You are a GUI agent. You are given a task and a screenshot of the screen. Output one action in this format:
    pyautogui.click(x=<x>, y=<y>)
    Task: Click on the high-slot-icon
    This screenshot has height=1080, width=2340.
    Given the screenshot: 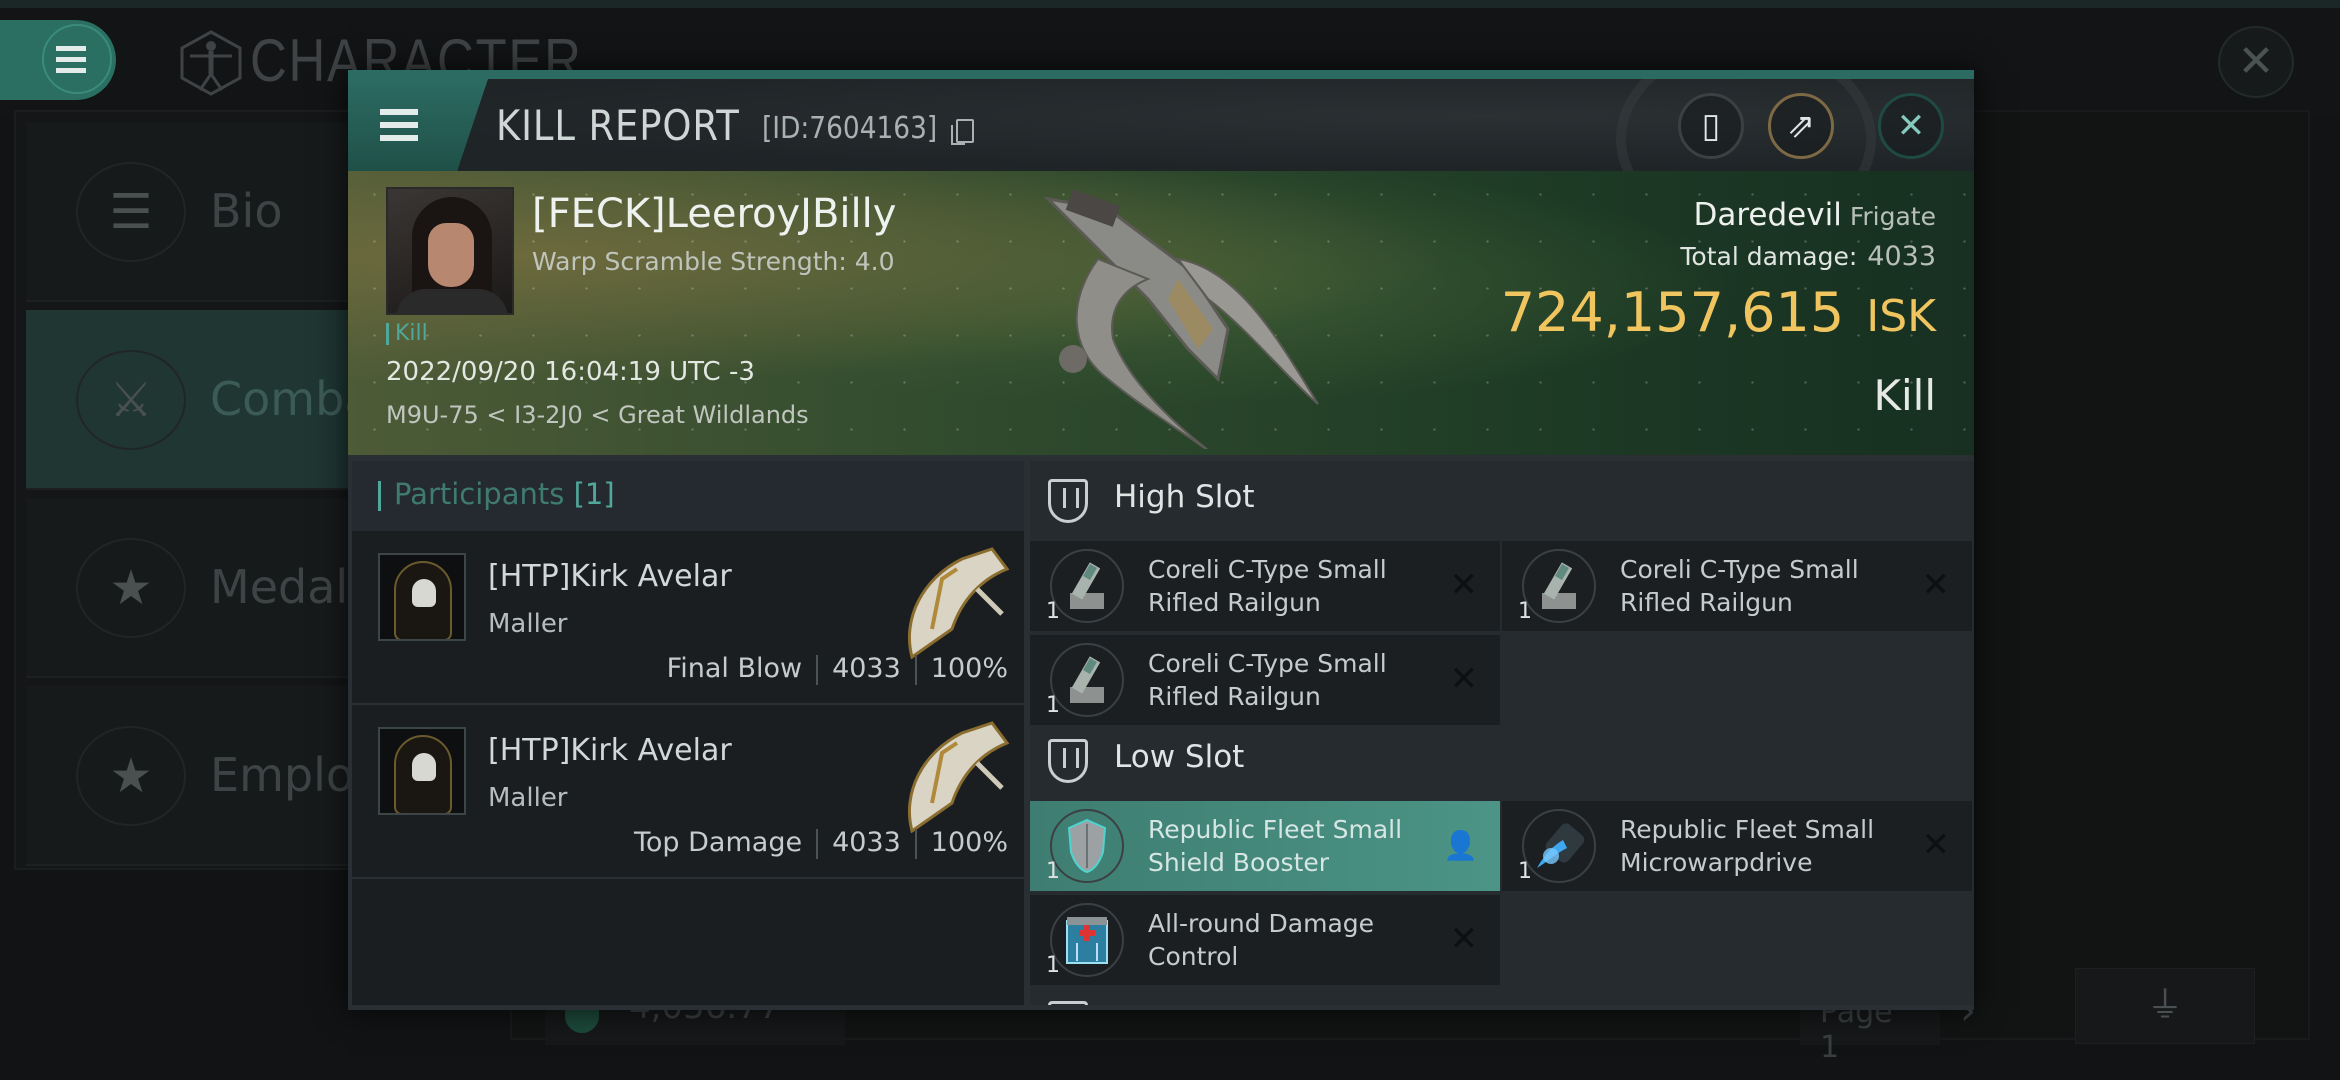 What is the action you would take?
    pyautogui.click(x=1068, y=501)
    